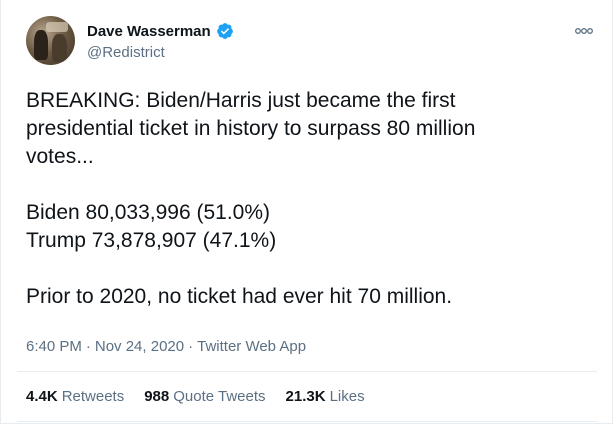 This screenshot has width=613, height=424. I want to click on tweet-date: Nov 24, 2020, so click(139, 346).